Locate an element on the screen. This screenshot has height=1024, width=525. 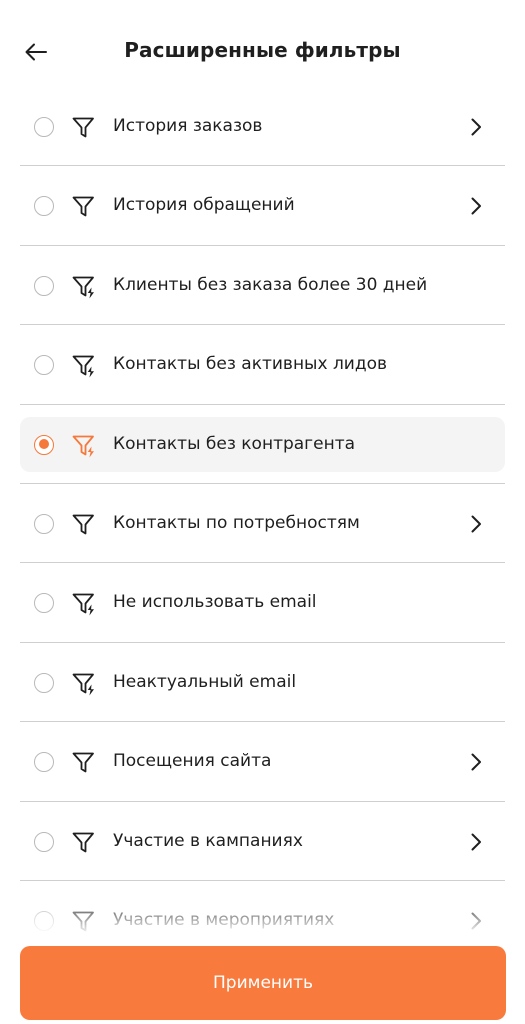
filter-label: Участие в кампаниях is located at coordinates (208, 840).